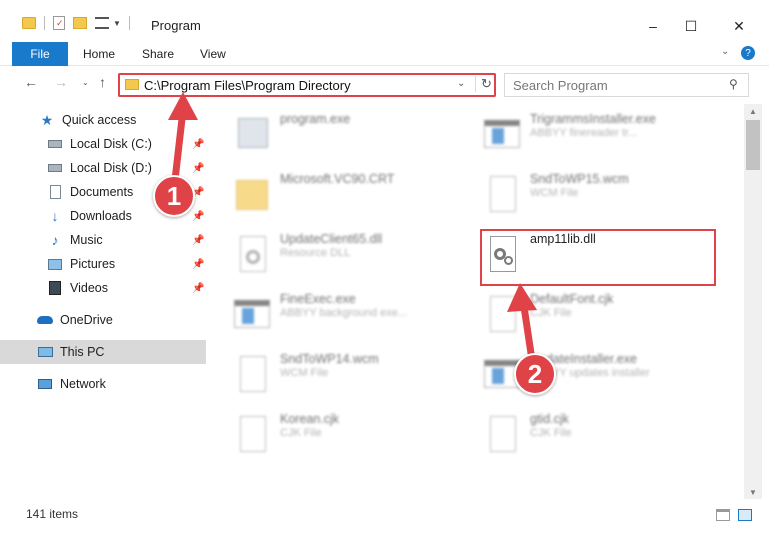 The image size is (769, 537). I want to click on arrow-1-shaft, so click(179, 145).